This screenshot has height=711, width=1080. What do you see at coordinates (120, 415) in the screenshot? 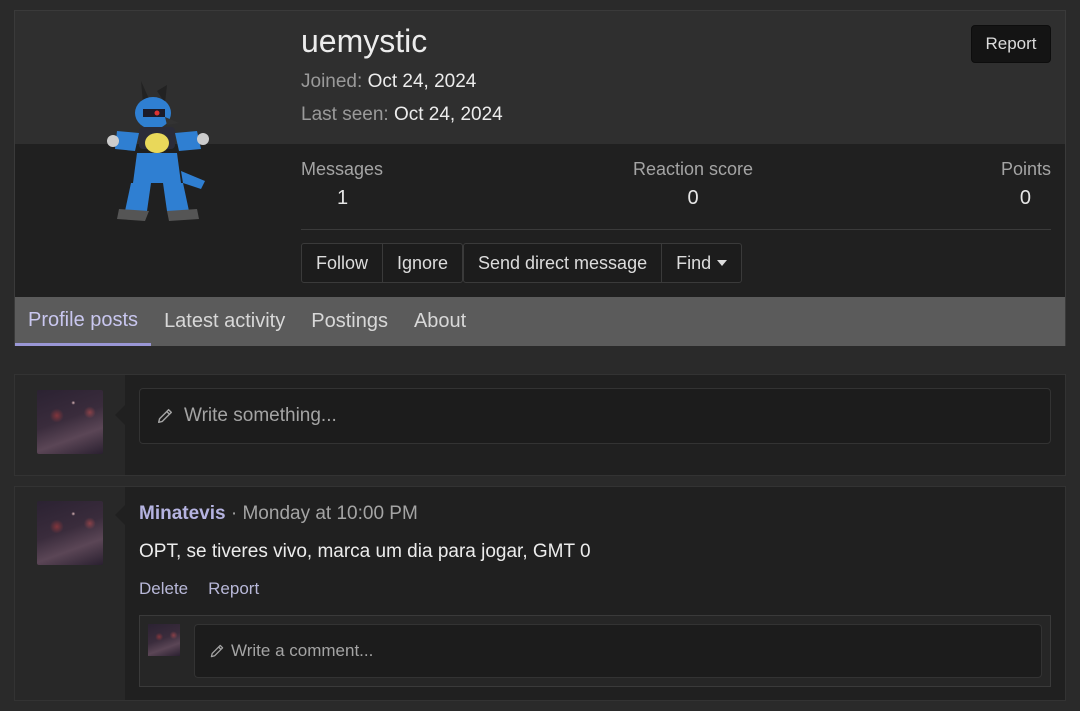
I see `composer-notch` at bounding box center [120, 415].